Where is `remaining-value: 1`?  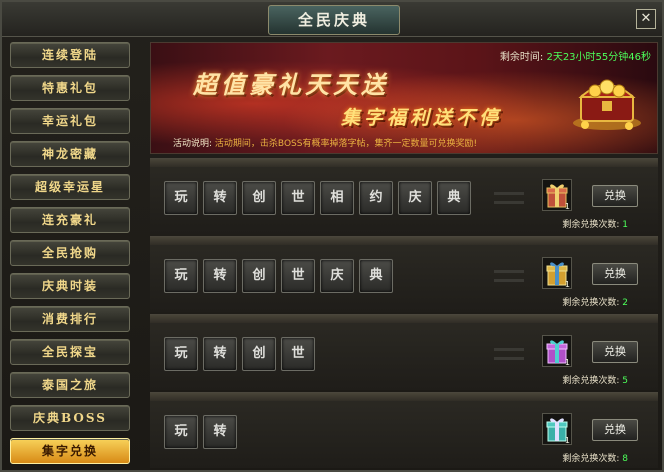 remaining-value: 1 is located at coordinates (625, 225).